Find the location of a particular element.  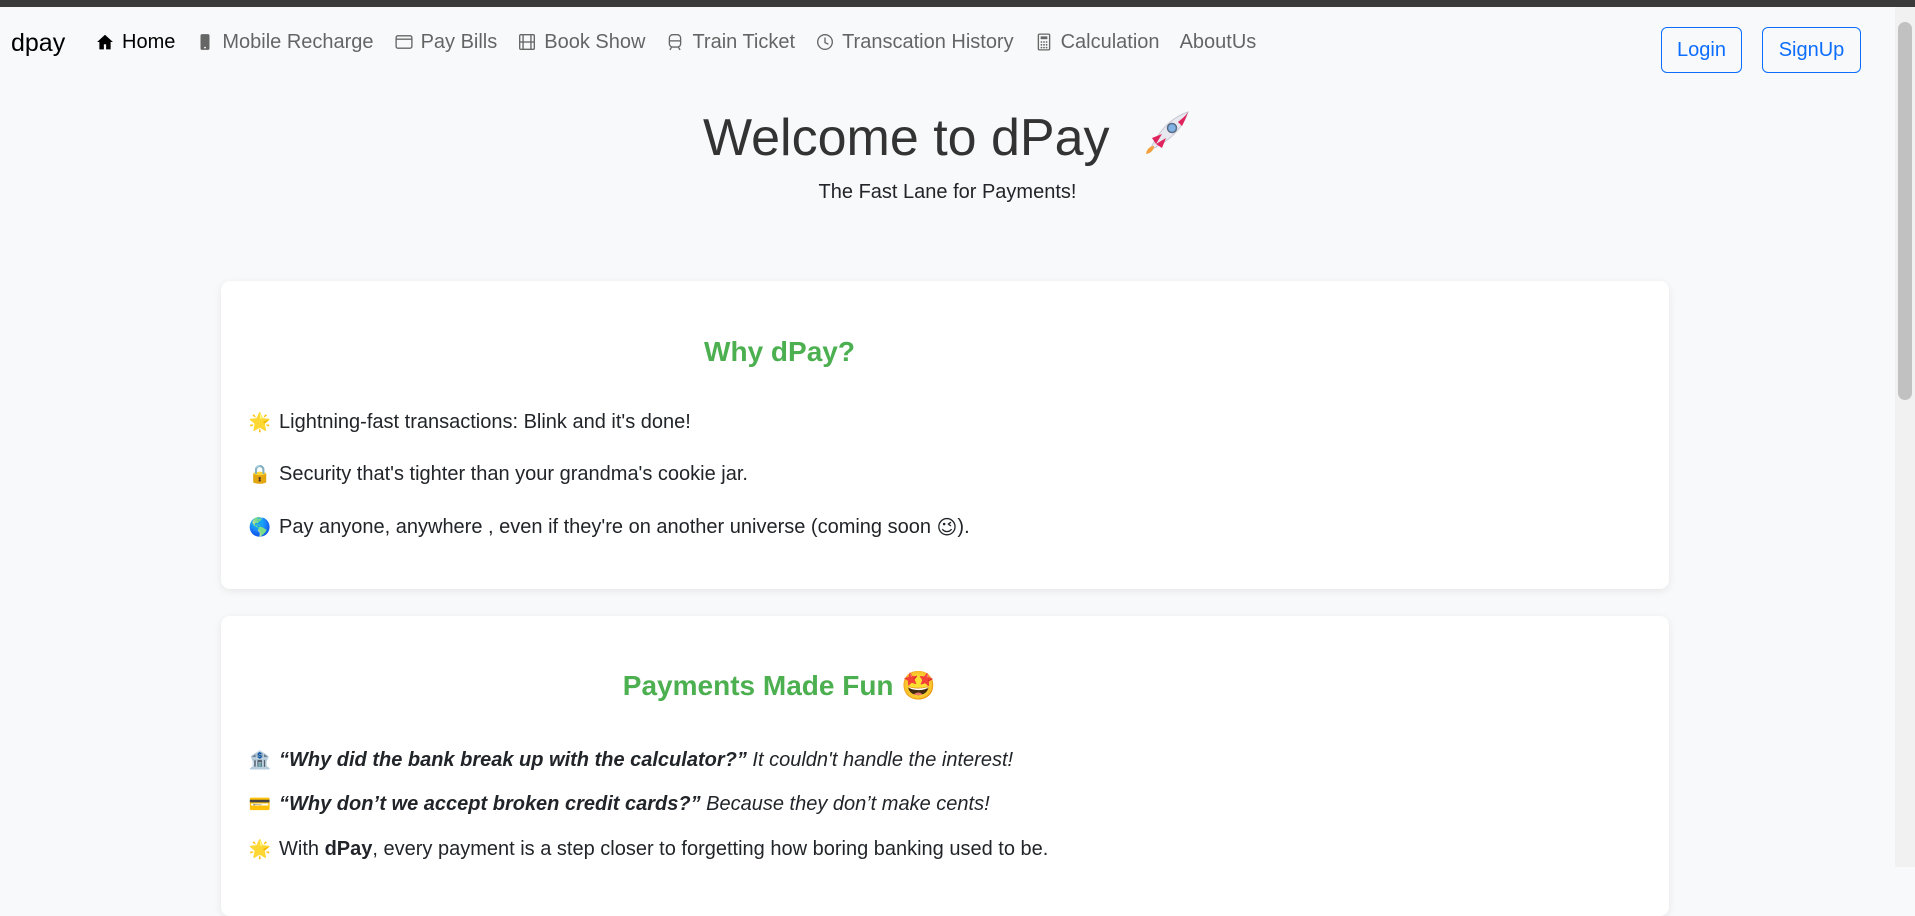

page-title: Welcome to dPay is located at coordinates (947, 141).